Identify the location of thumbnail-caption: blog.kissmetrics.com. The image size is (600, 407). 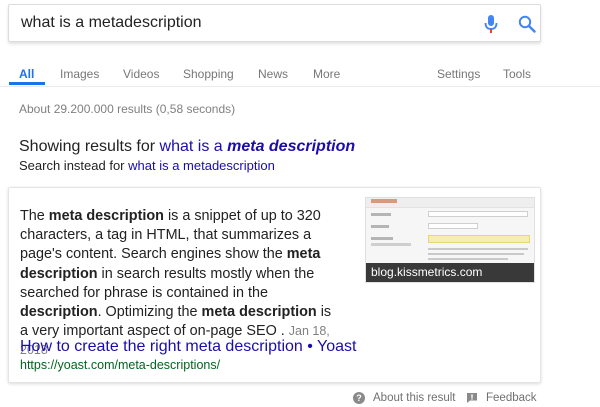
(450, 272).